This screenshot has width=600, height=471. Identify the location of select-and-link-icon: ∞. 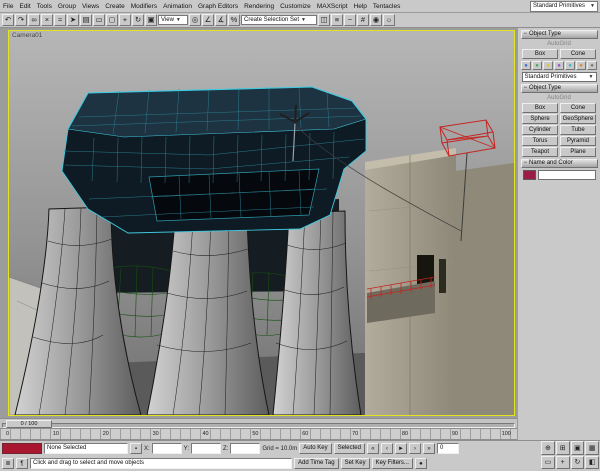
(34, 20).